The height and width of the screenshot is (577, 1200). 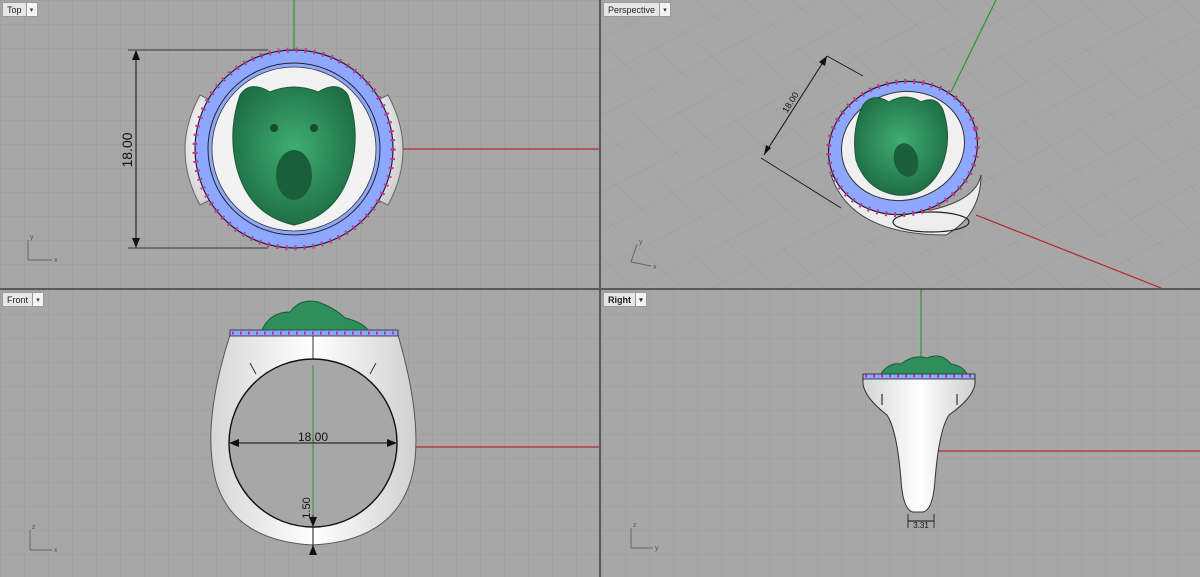 I want to click on viewport-right-label: Right ▾, so click(x=625, y=299).